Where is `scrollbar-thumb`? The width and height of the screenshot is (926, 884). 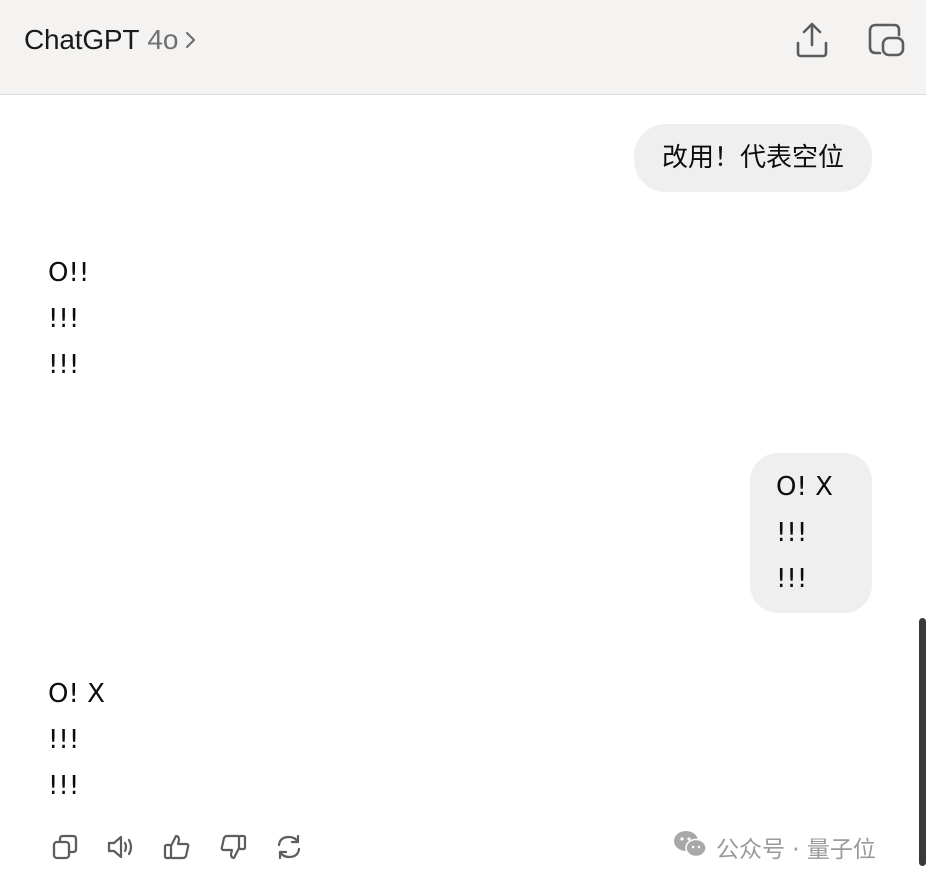 scrollbar-thumb is located at coordinates (922, 742).